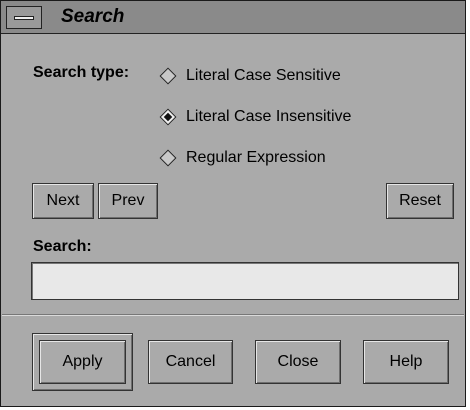  I want to click on window-menu-icon, so click(24, 17).